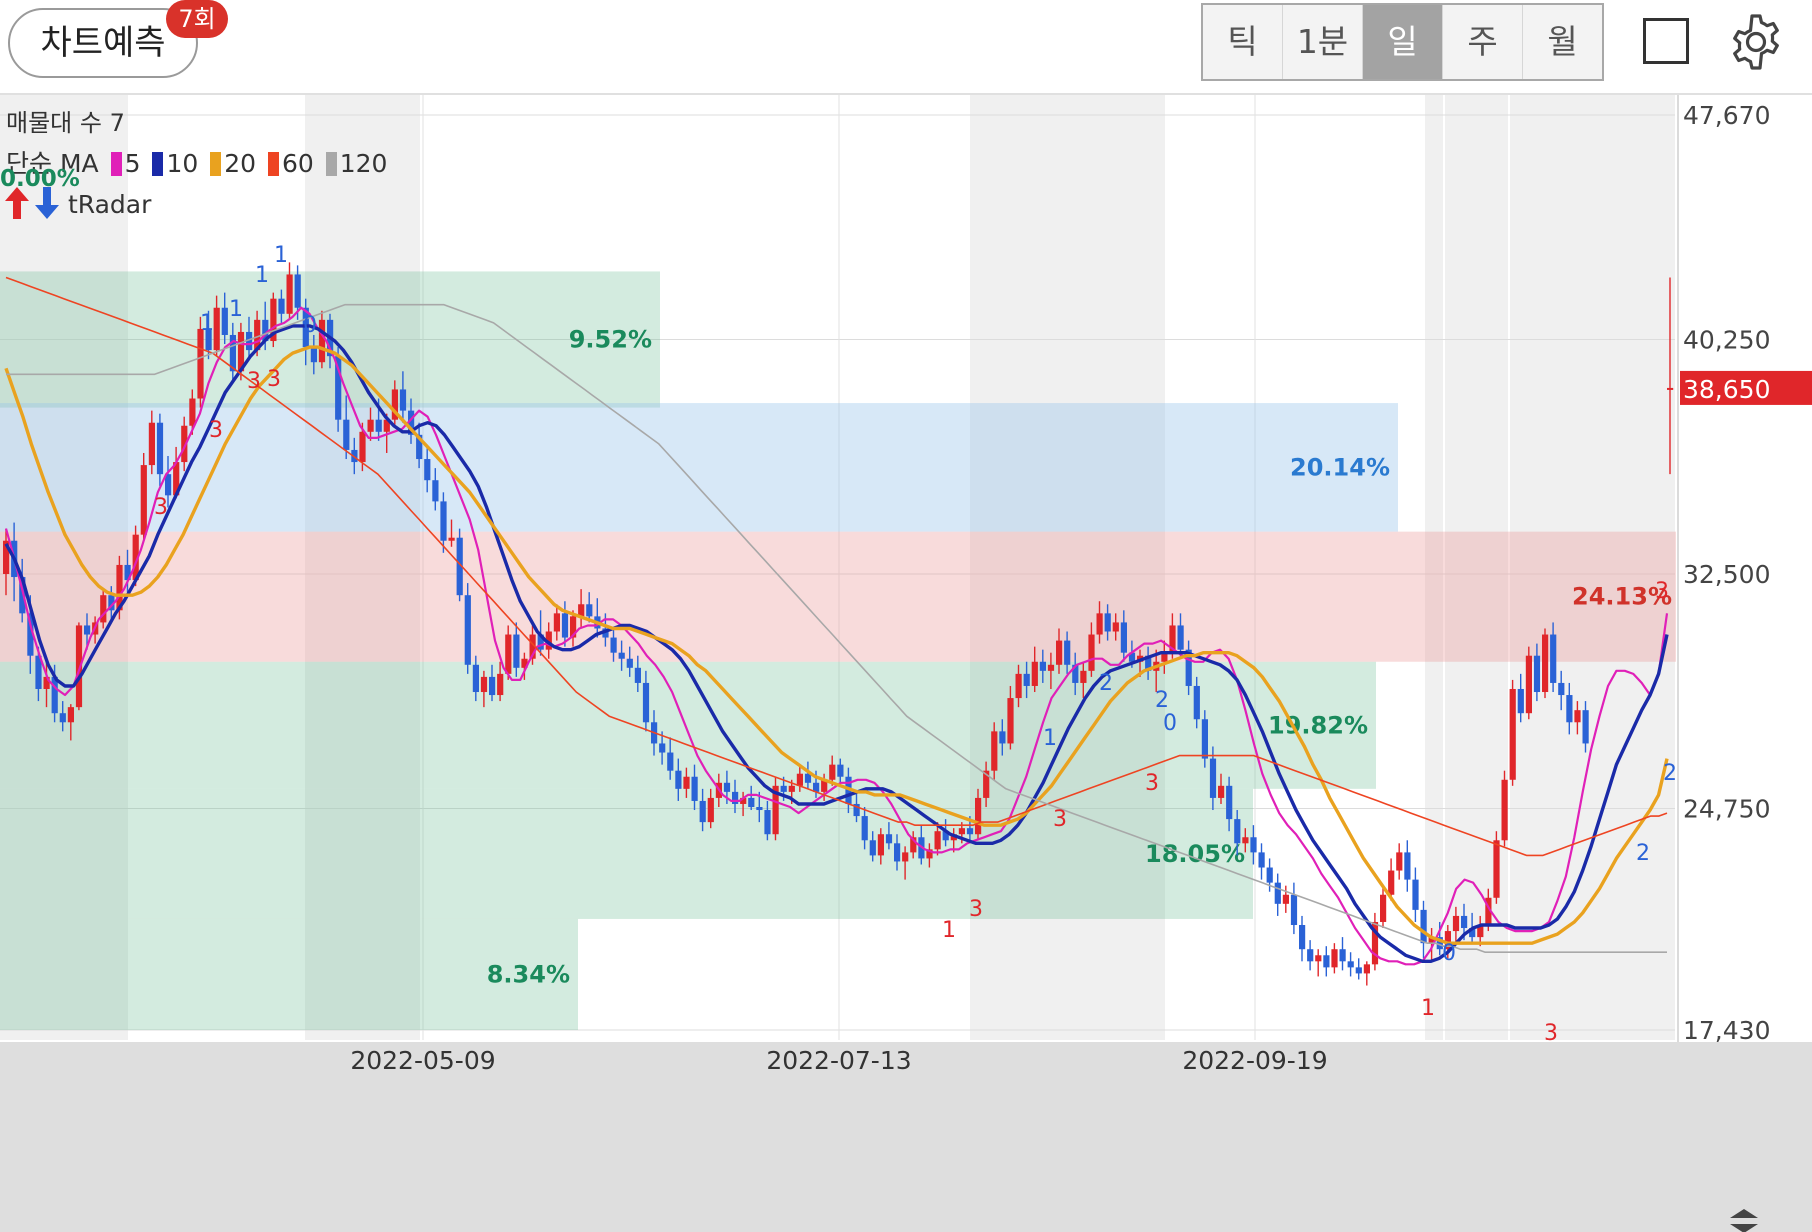 The width and height of the screenshot is (1812, 1232). Describe the element at coordinates (610, 340) in the screenshot. I see `volume-zone-label: 9.52%` at that location.